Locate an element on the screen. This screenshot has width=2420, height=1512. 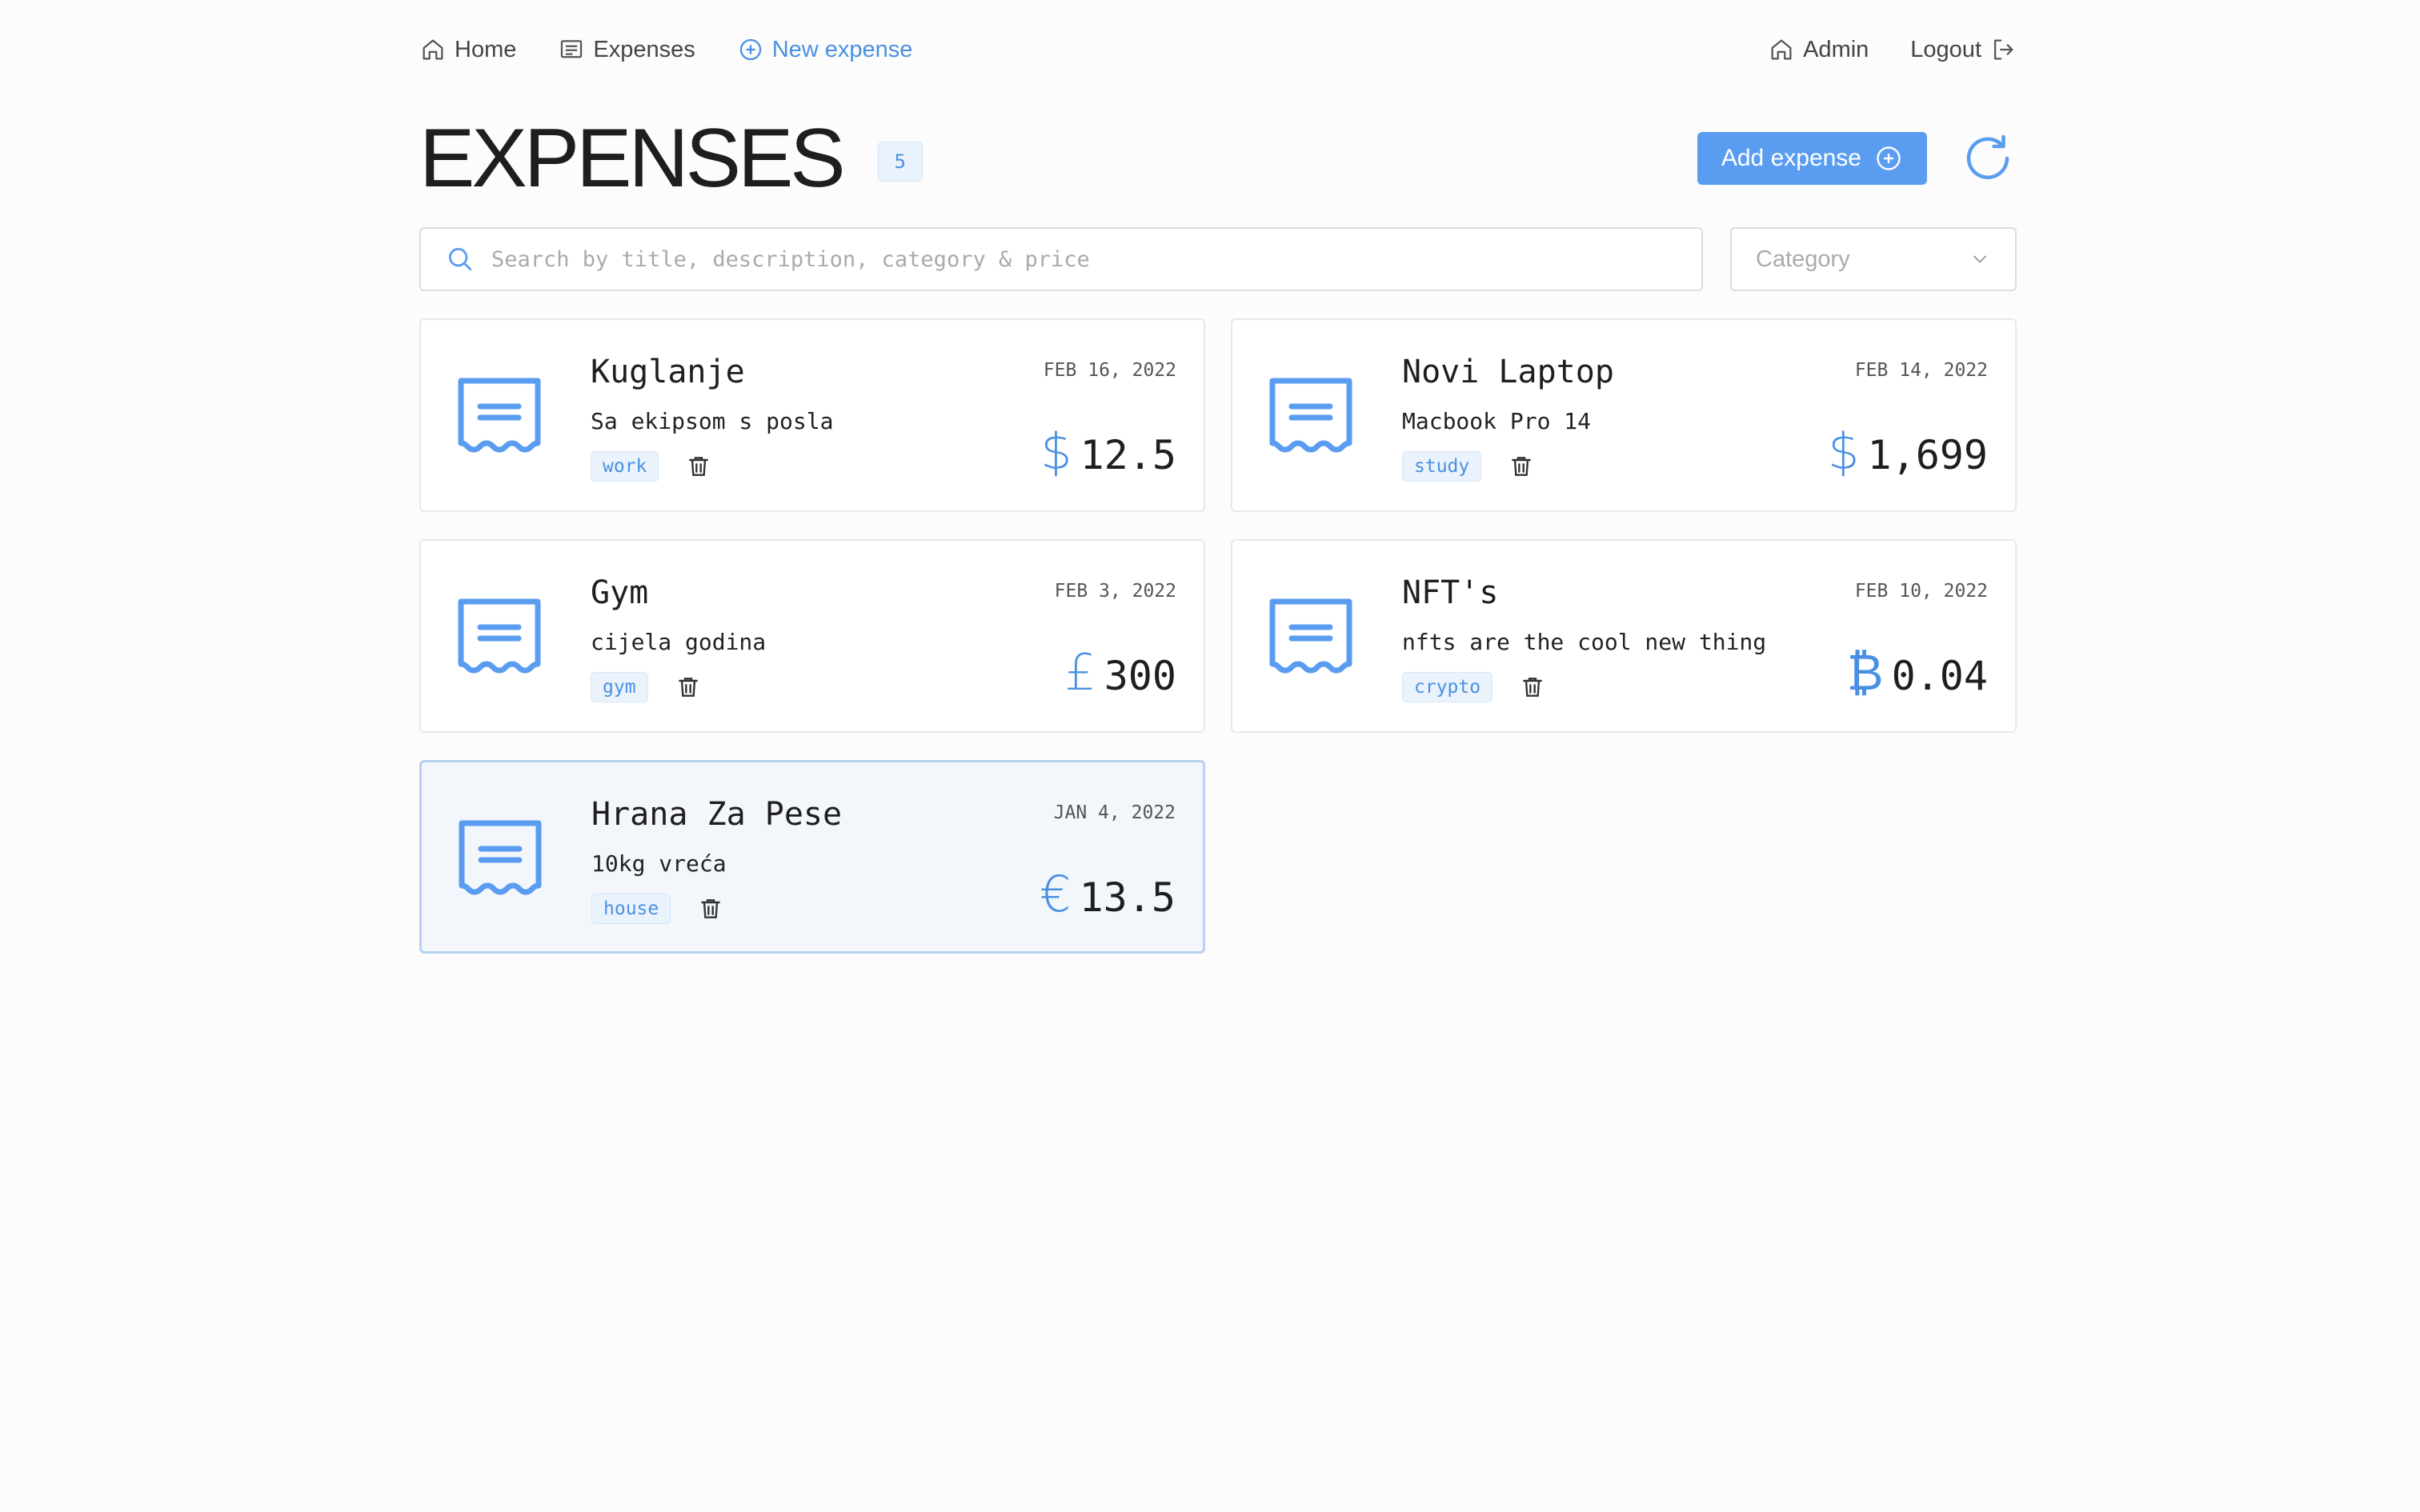
logout-icon is located at coordinates (2003, 49).